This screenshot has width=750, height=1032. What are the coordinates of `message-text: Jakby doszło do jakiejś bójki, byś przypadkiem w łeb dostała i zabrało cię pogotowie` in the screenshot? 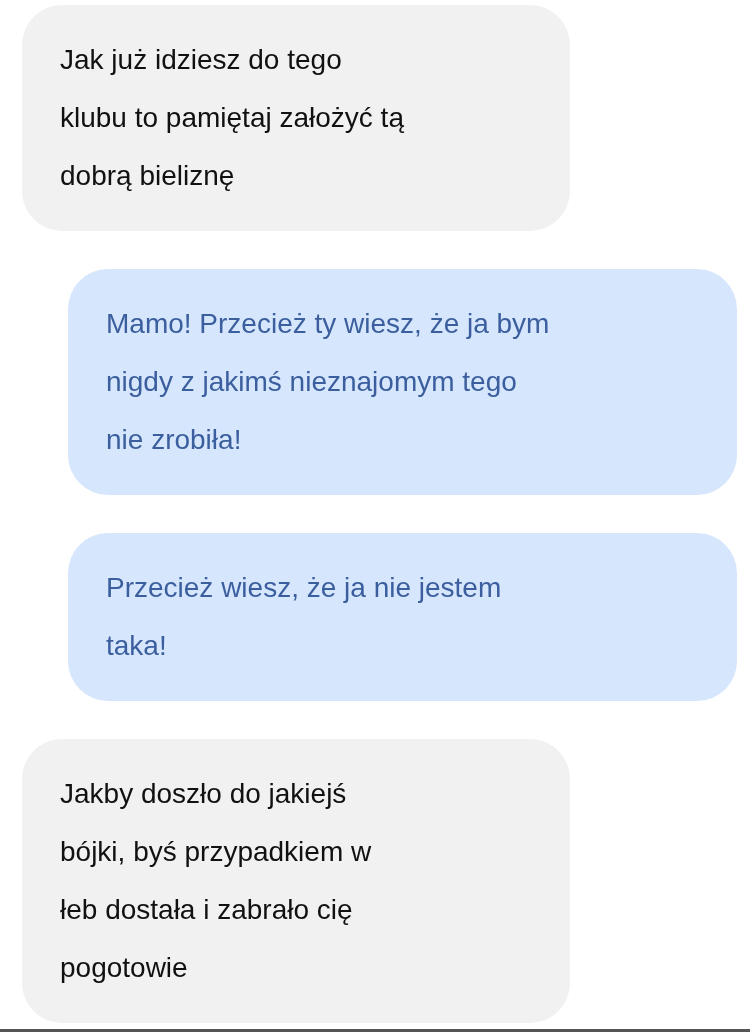 It's located at (216, 881).